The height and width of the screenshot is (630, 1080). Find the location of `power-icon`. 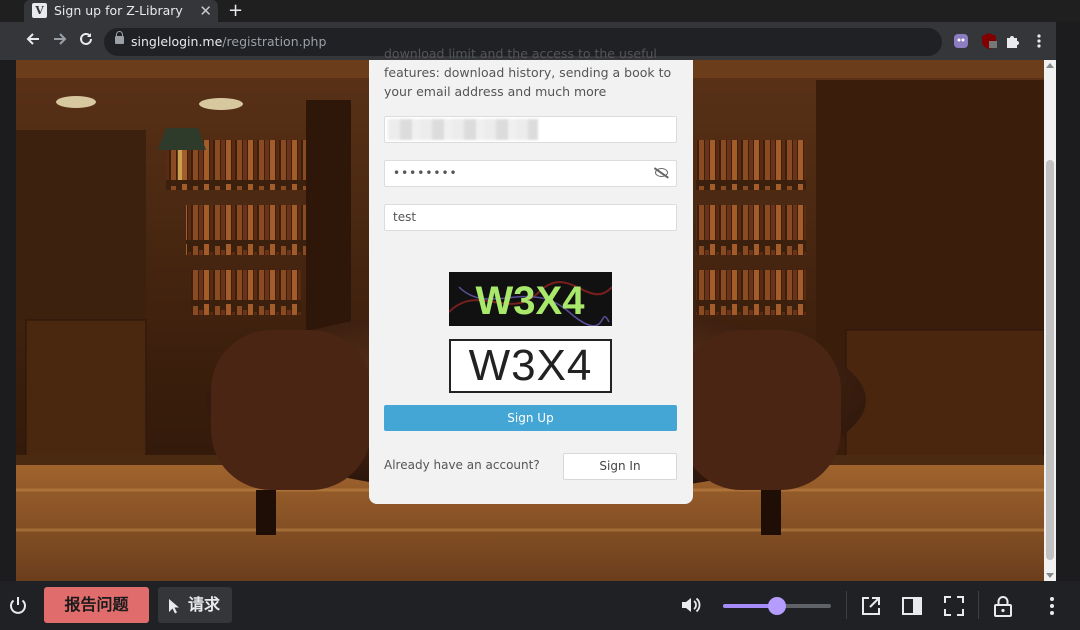

power-icon is located at coordinates (18, 605).